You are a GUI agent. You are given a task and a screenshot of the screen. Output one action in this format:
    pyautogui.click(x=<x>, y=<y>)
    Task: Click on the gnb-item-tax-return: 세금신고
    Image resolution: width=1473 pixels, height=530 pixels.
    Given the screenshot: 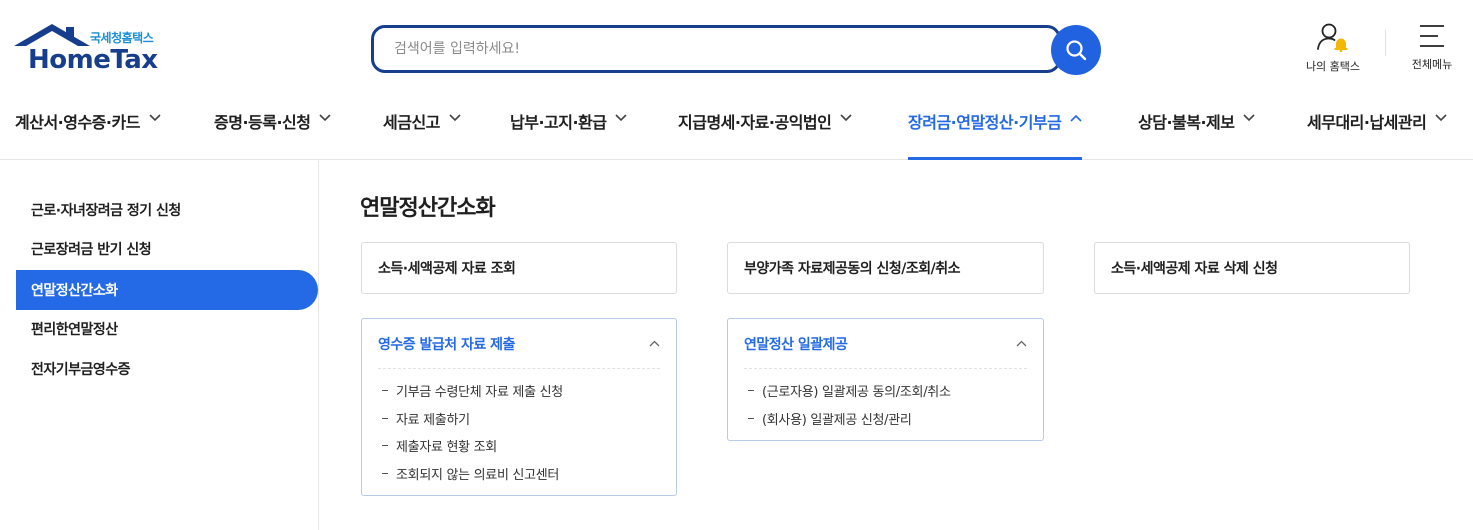 What is the action you would take?
    pyautogui.click(x=422, y=129)
    